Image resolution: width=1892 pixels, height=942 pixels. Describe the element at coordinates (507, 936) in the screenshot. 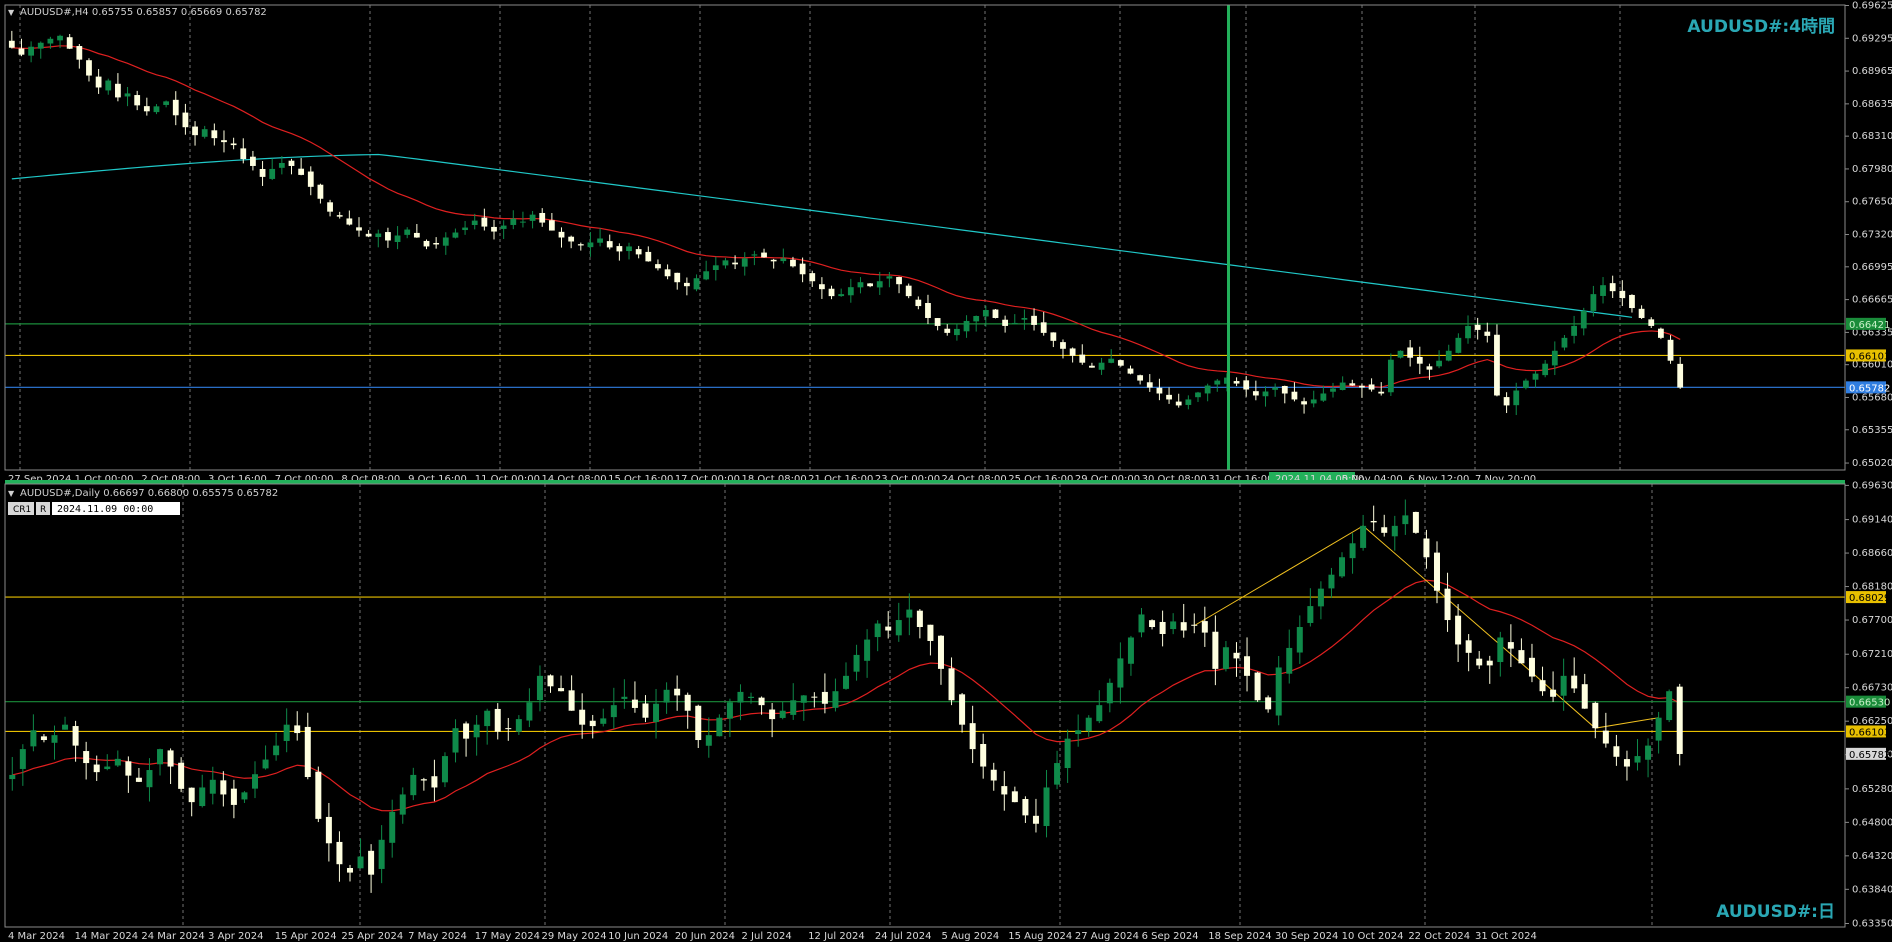

I see `d1-x-tick-label: 17 May 2024` at that location.